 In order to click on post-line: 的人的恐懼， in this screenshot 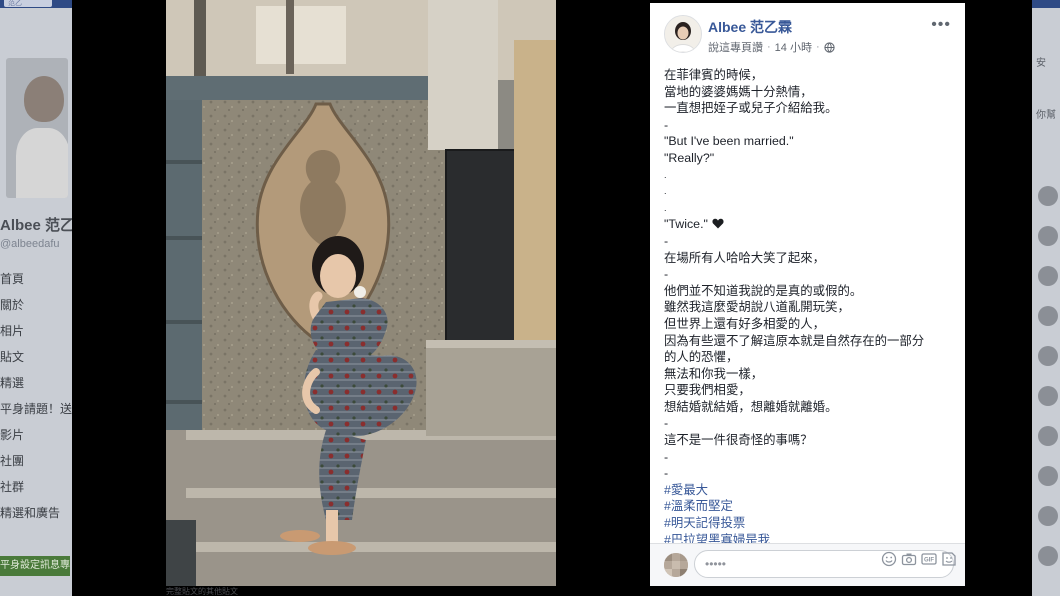, I will do `click(701, 357)`.